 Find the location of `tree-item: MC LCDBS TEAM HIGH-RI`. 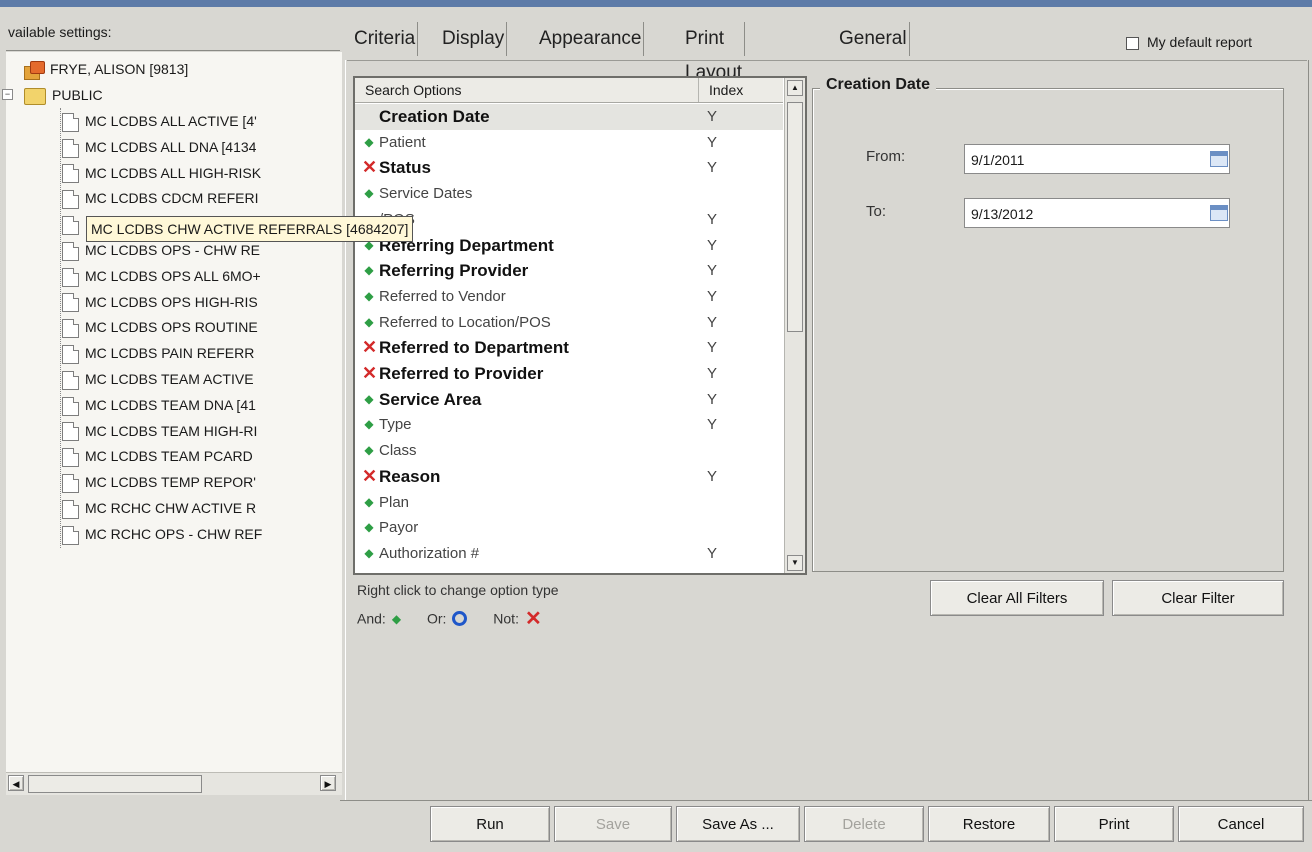

tree-item: MC LCDBS TEAM HIGH-RI is located at coordinates (159, 431).